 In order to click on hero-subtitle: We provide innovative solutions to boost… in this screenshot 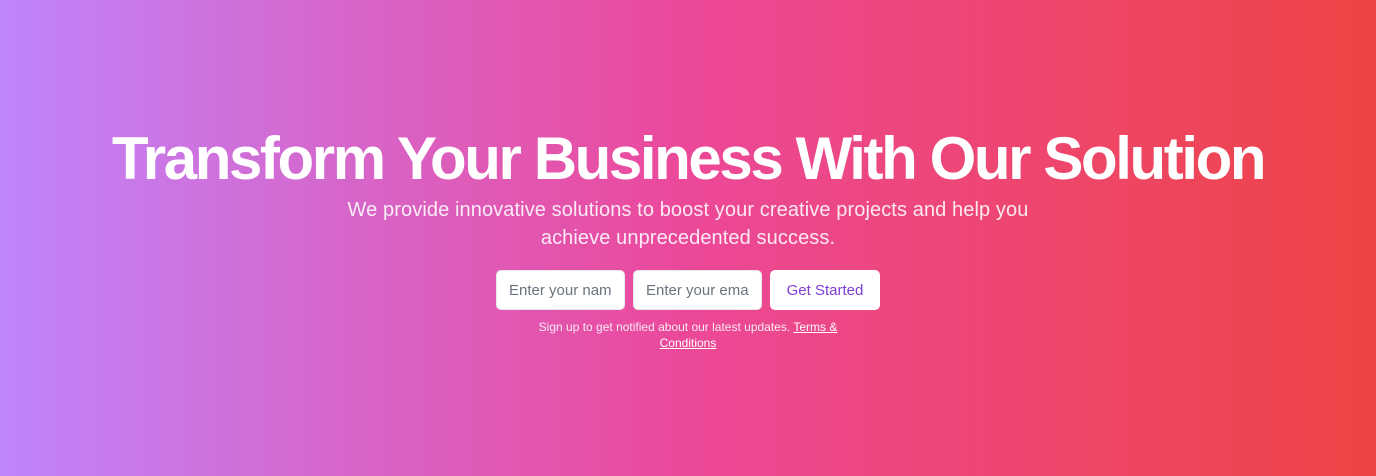, I will do `click(688, 224)`.